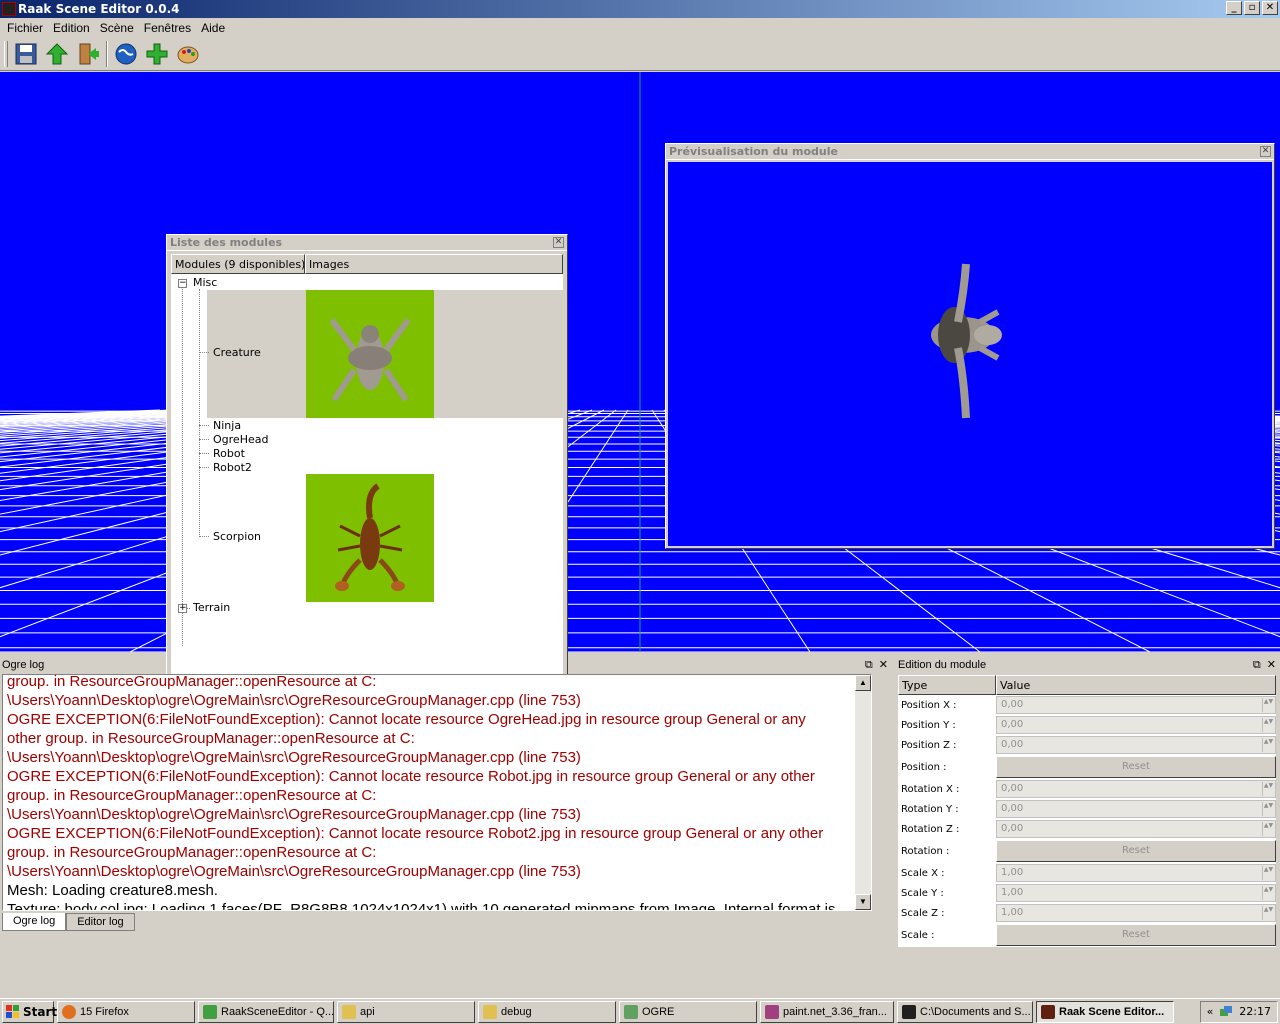 This screenshot has width=1280, height=1024. What do you see at coordinates (69, 1011) in the screenshot?
I see `firefox-icon` at bounding box center [69, 1011].